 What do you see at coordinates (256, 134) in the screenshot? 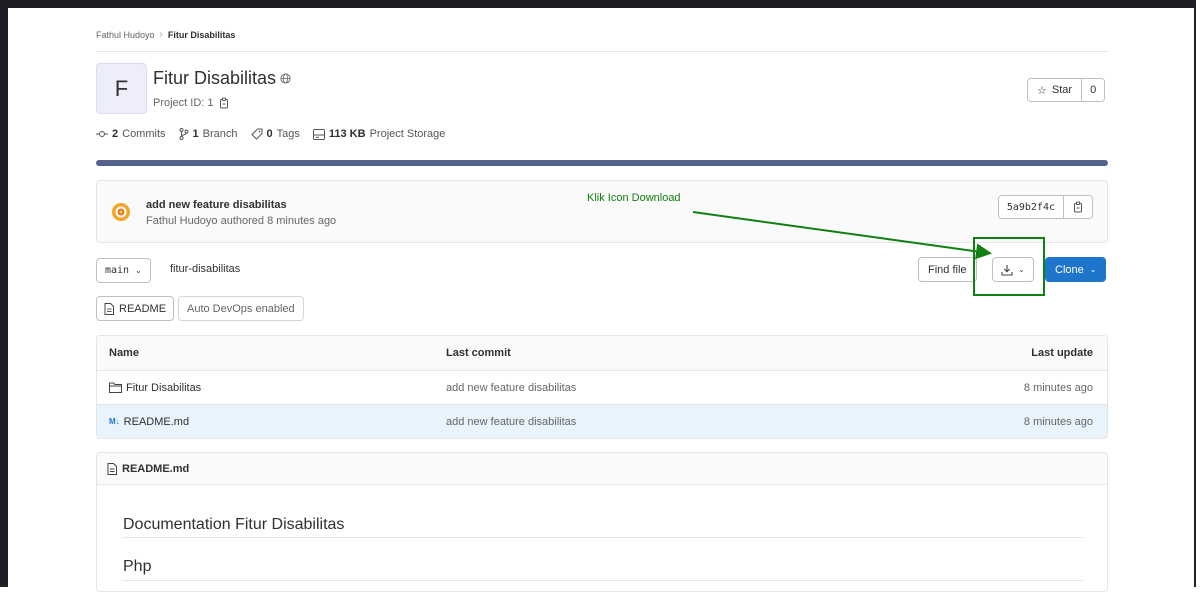
I see `tag-icon` at bounding box center [256, 134].